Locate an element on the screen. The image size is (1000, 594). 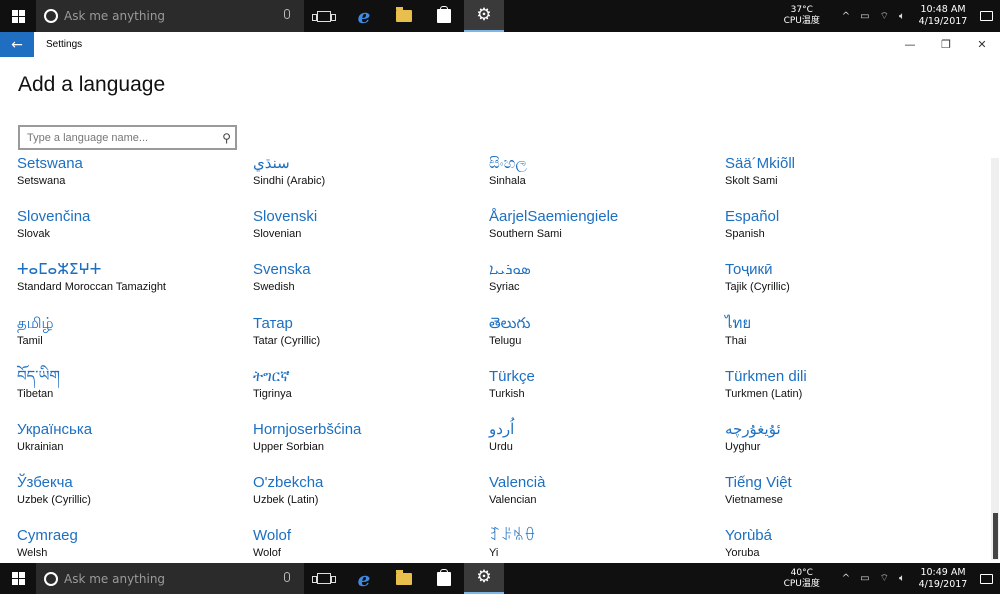
language-english-name: Spanish is located at coordinates (745, 234).